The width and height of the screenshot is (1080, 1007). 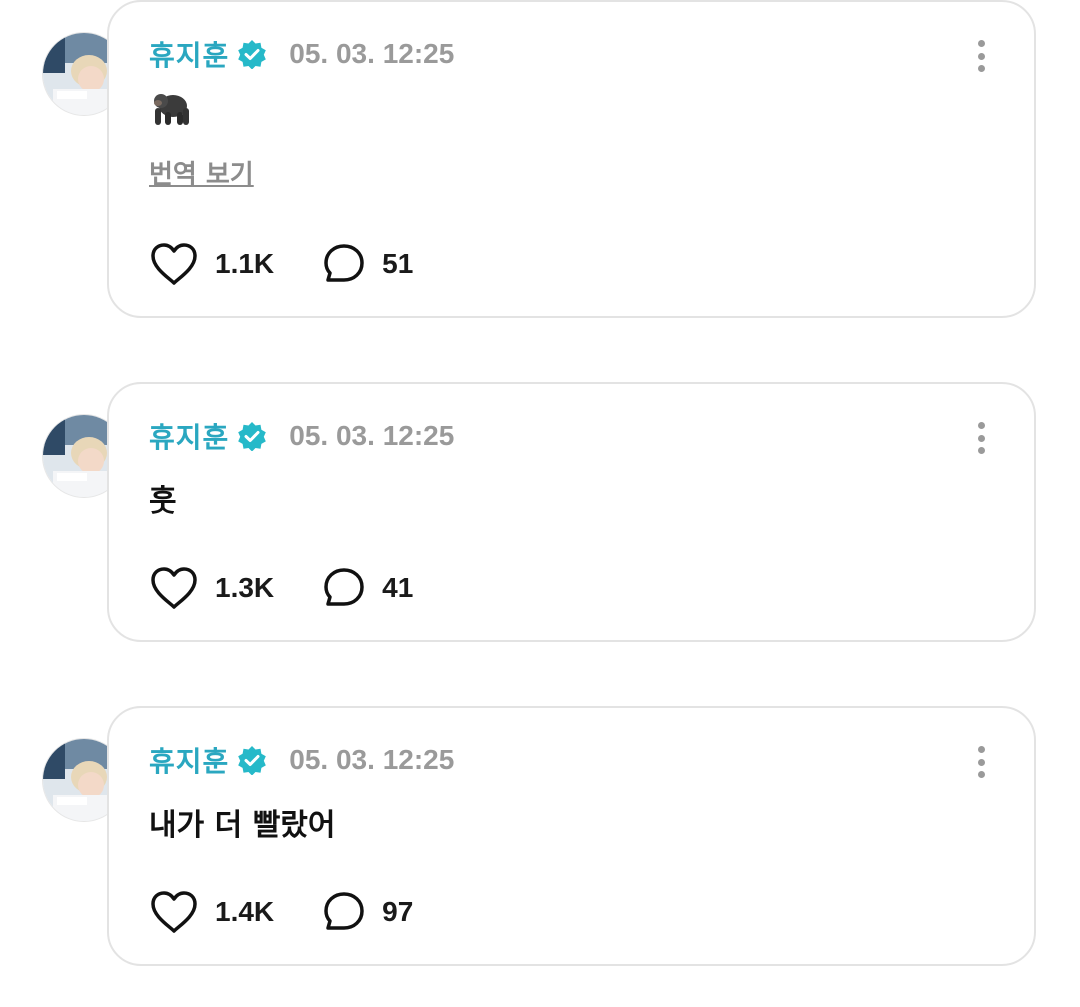 I want to click on post-actions: 1.4K 97, so click(x=281, y=912).